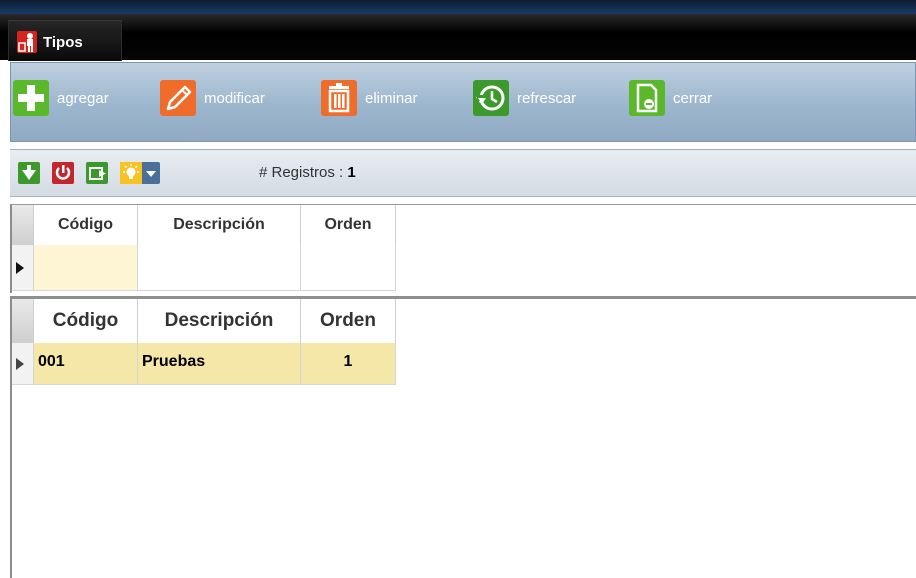 The image size is (916, 578). I want to click on table-cell-orden: 1, so click(348, 364).